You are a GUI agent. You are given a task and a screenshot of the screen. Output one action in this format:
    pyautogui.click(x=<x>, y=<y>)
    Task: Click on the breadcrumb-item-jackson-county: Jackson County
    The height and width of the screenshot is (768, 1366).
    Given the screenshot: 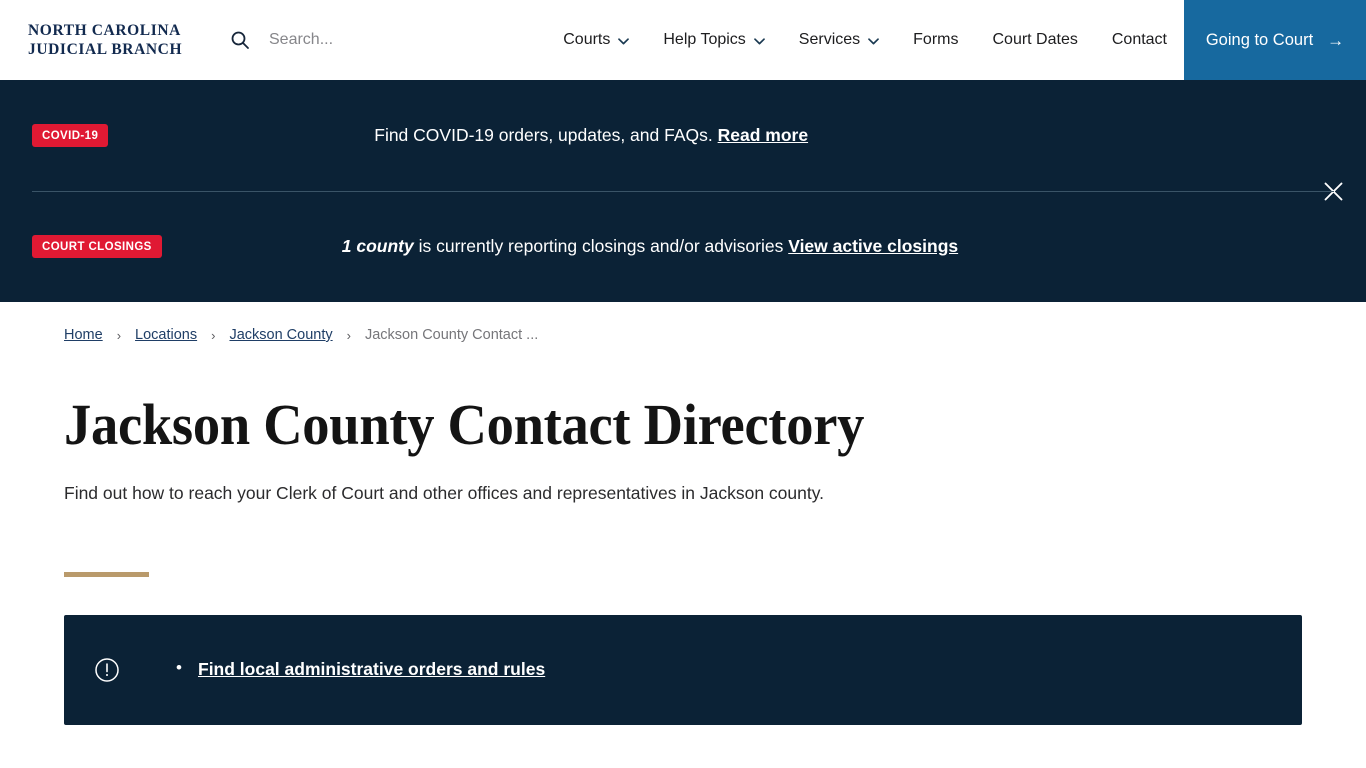 What is the action you would take?
    pyautogui.click(x=280, y=335)
    